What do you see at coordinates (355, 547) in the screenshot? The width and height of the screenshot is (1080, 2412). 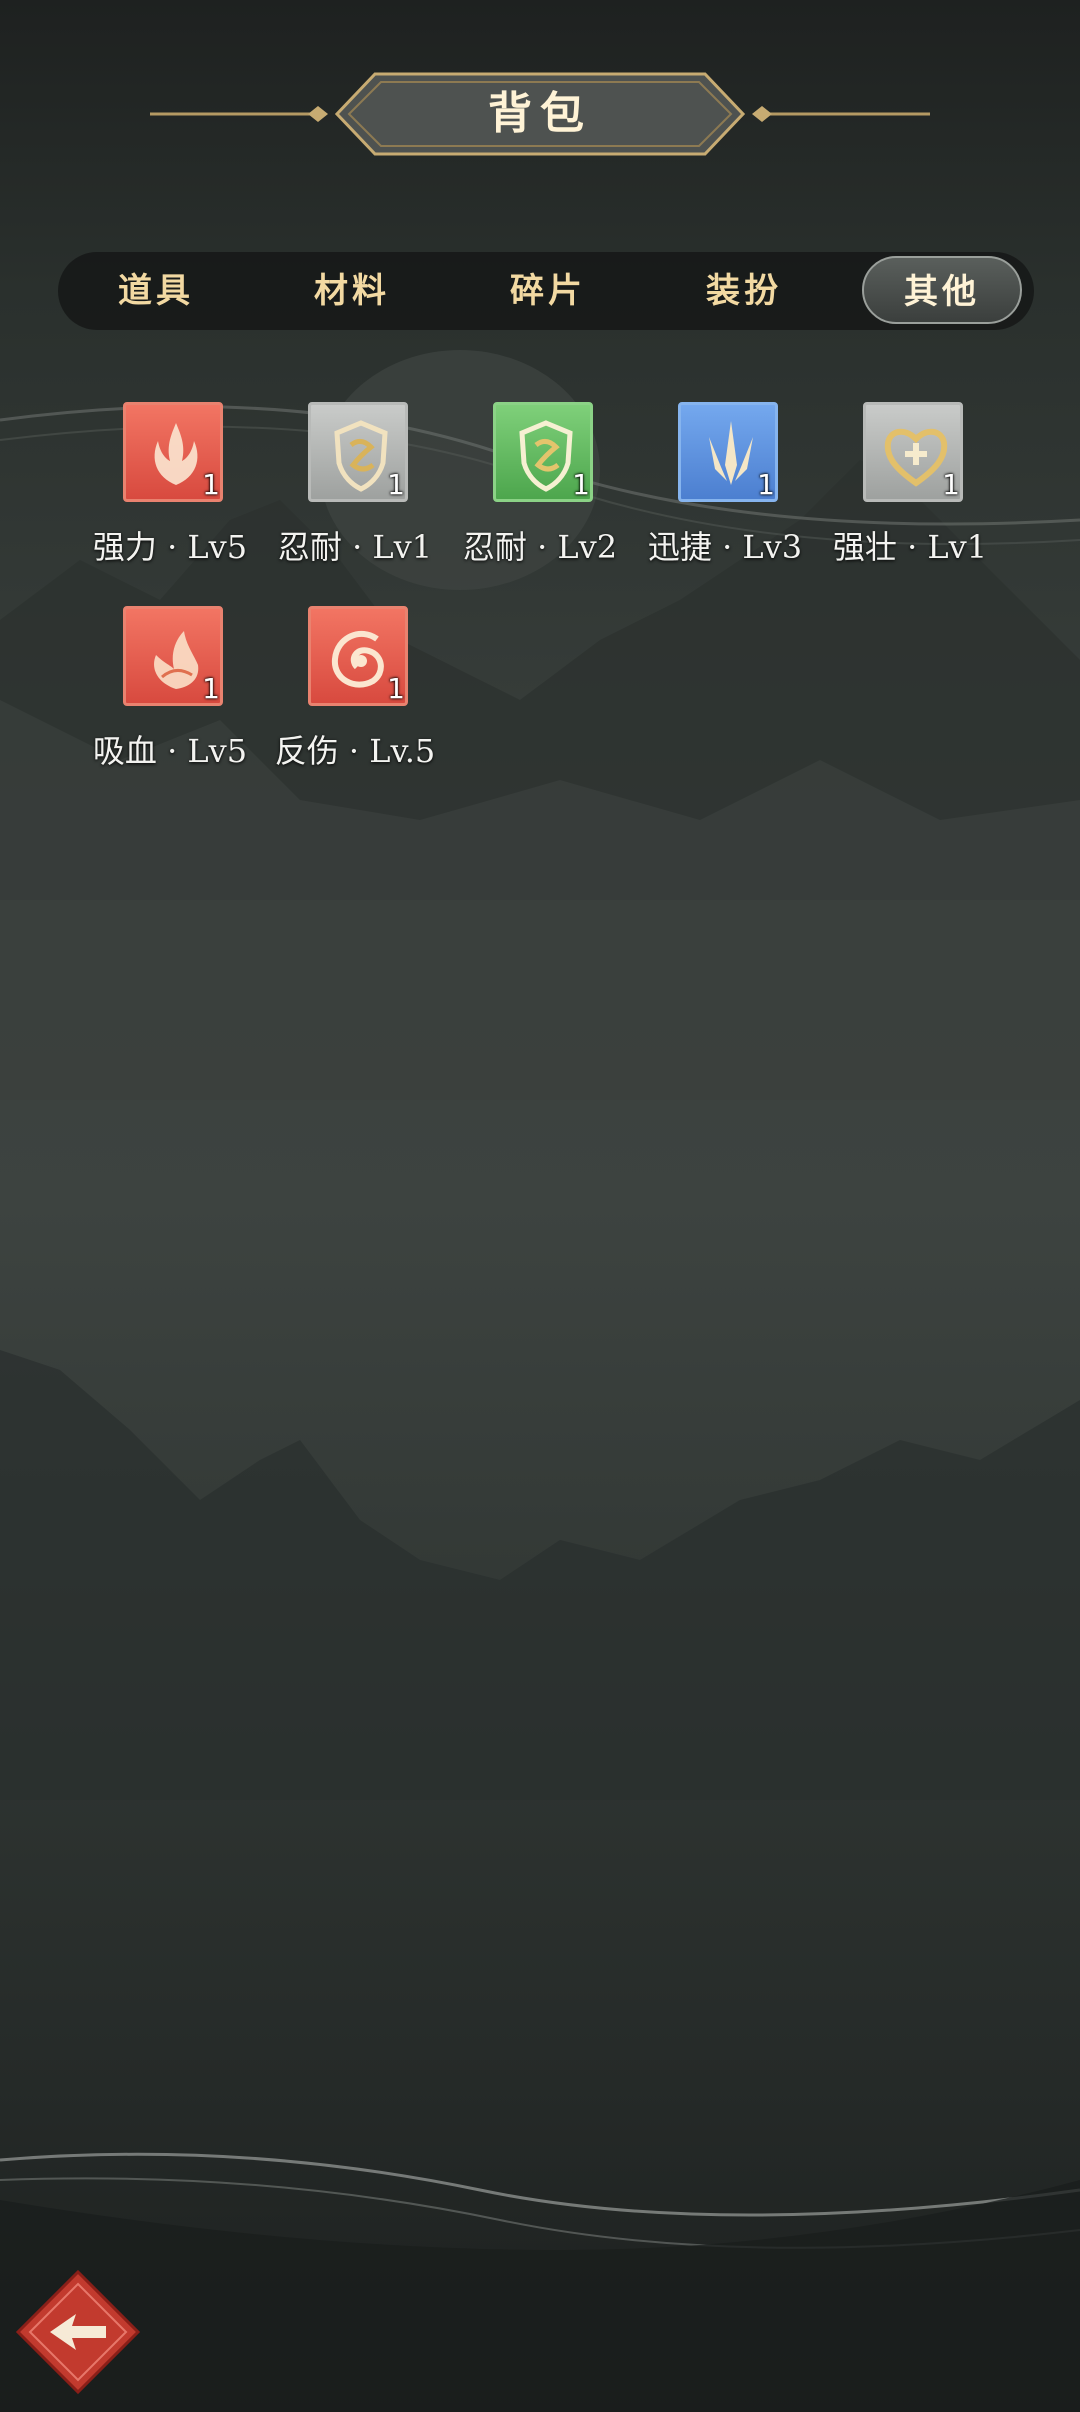 I see `item-name: 忍耐 · Lv1` at bounding box center [355, 547].